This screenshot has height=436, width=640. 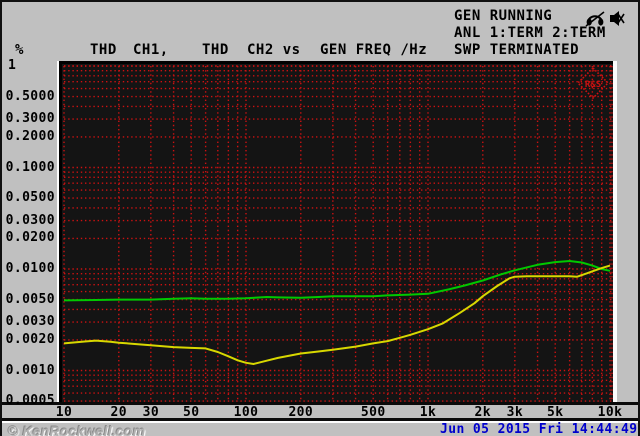 I want to click on watermark: © KenRockwell.com, so click(x=77, y=429).